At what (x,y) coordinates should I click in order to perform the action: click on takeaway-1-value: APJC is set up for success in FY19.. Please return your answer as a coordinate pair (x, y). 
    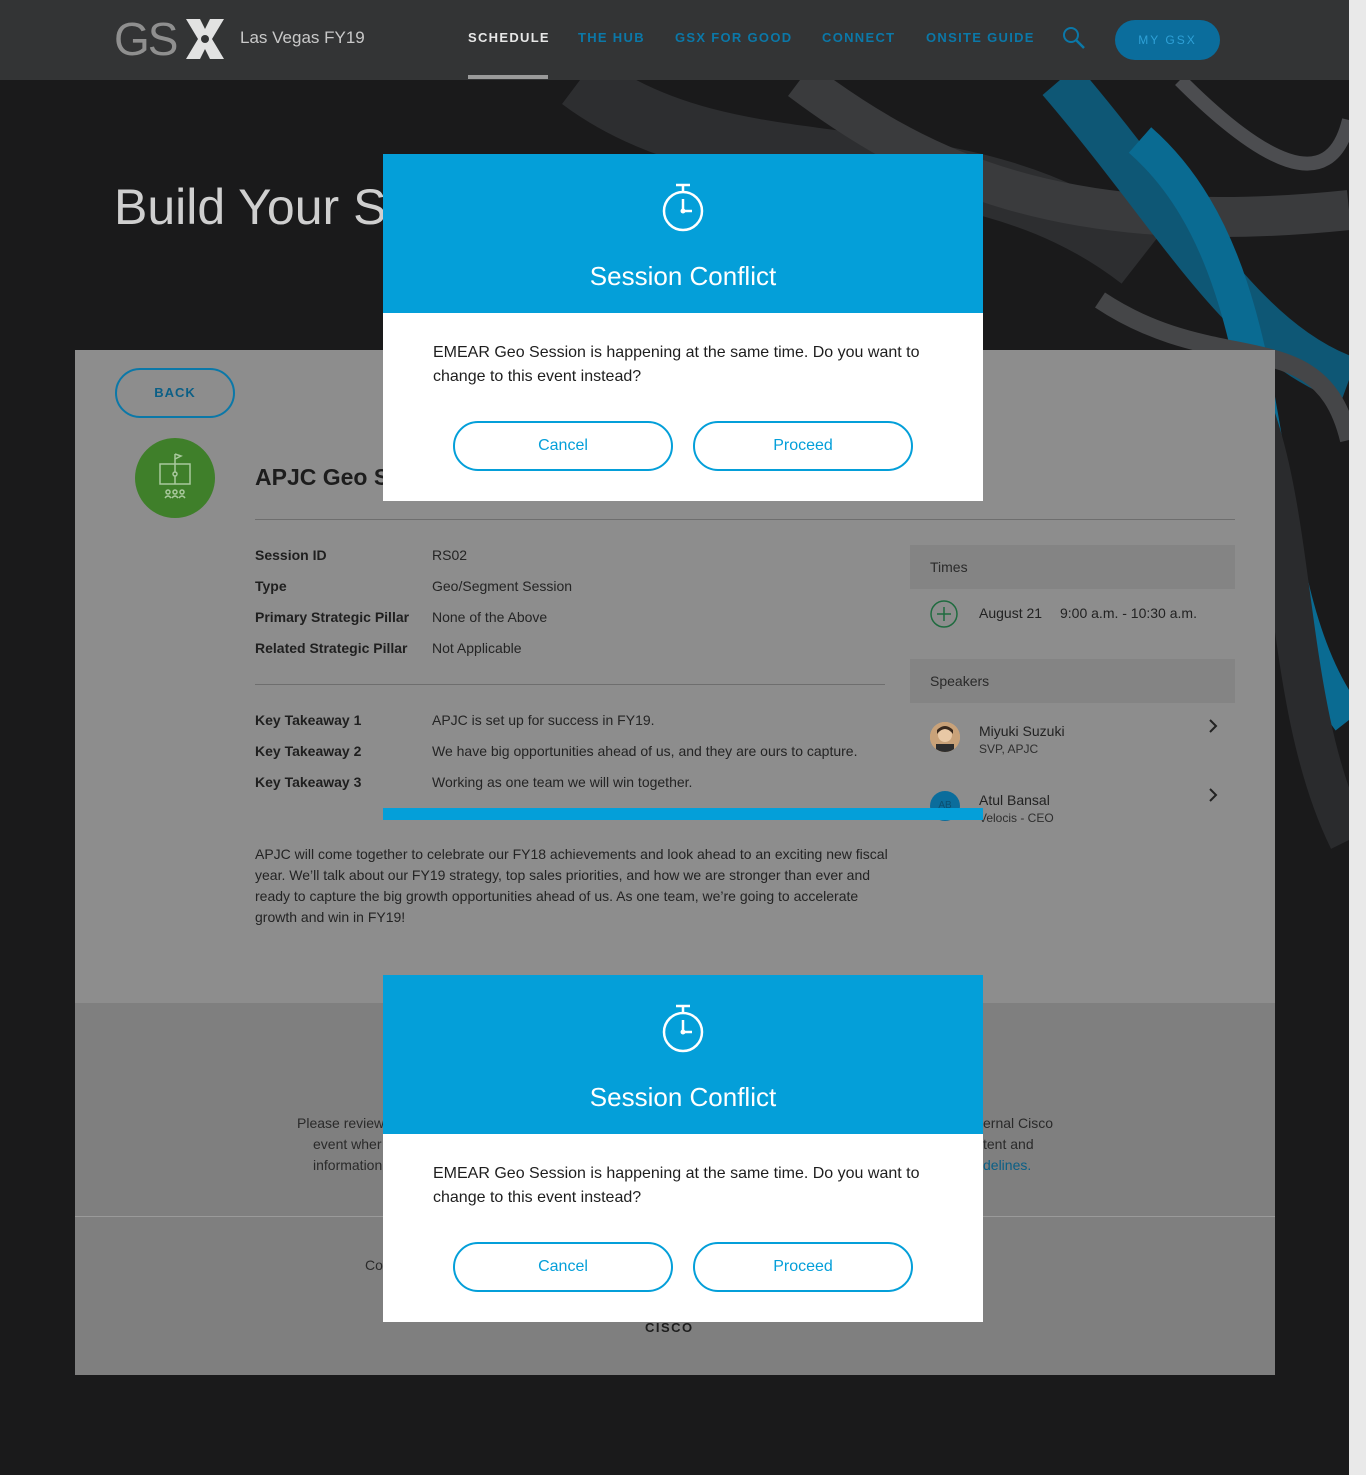
    Looking at the image, I should click on (543, 720).